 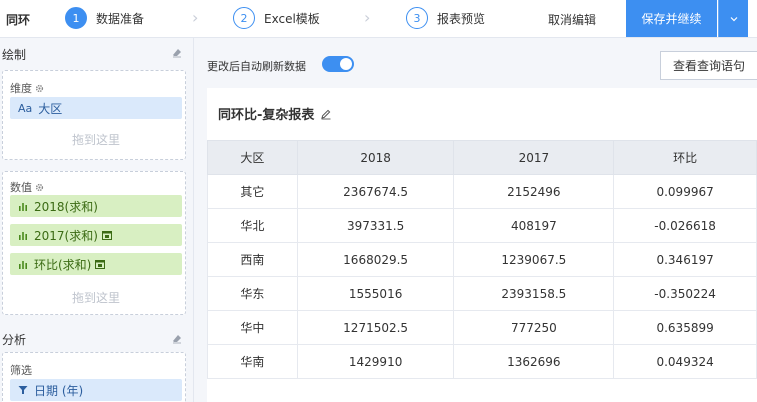 I want to click on table-header-row: 大区 2018 2017 环比, so click(x=482, y=157).